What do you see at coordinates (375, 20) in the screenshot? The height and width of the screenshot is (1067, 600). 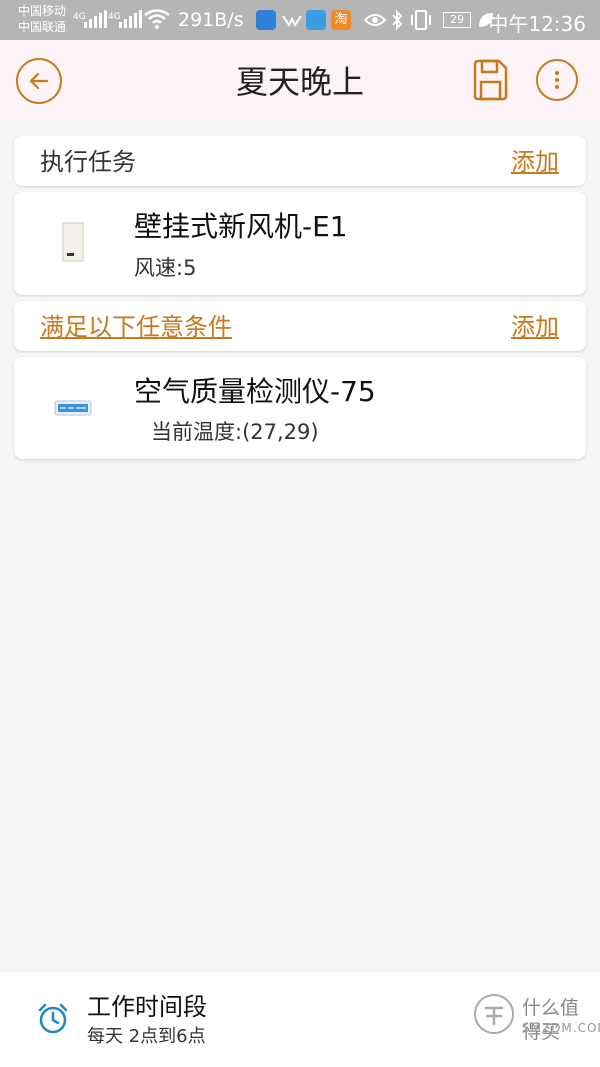 I see `eye-icon` at bounding box center [375, 20].